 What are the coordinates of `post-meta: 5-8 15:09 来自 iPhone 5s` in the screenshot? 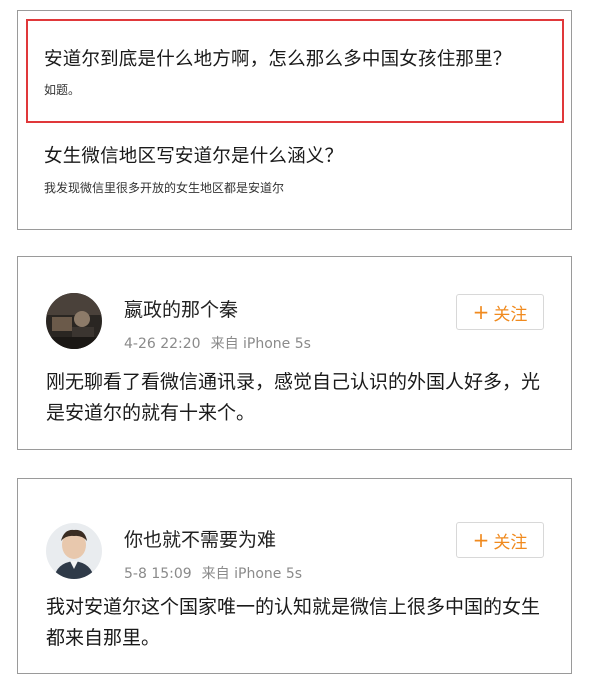 It's located at (213, 573).